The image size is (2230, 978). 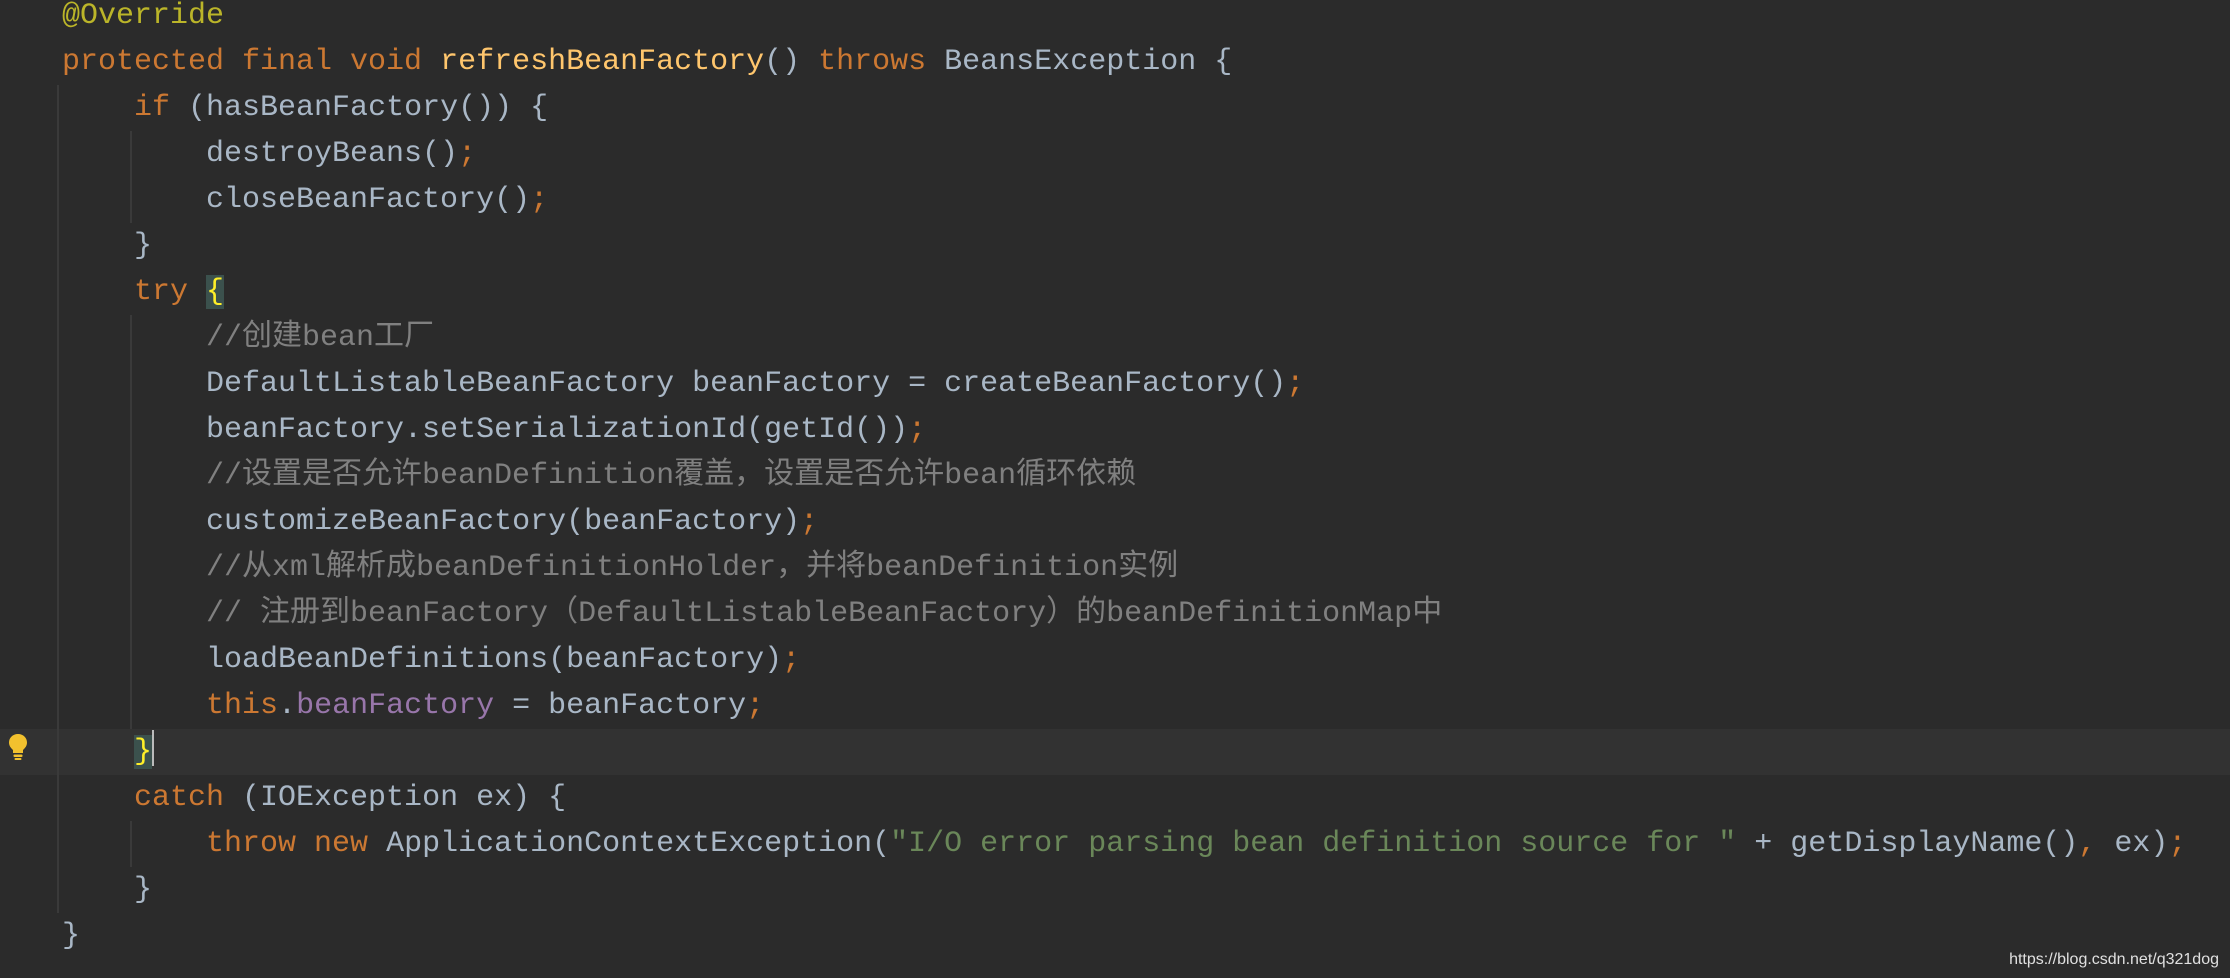 What do you see at coordinates (170, 706) in the screenshot?
I see `keyword-token: this` at bounding box center [170, 706].